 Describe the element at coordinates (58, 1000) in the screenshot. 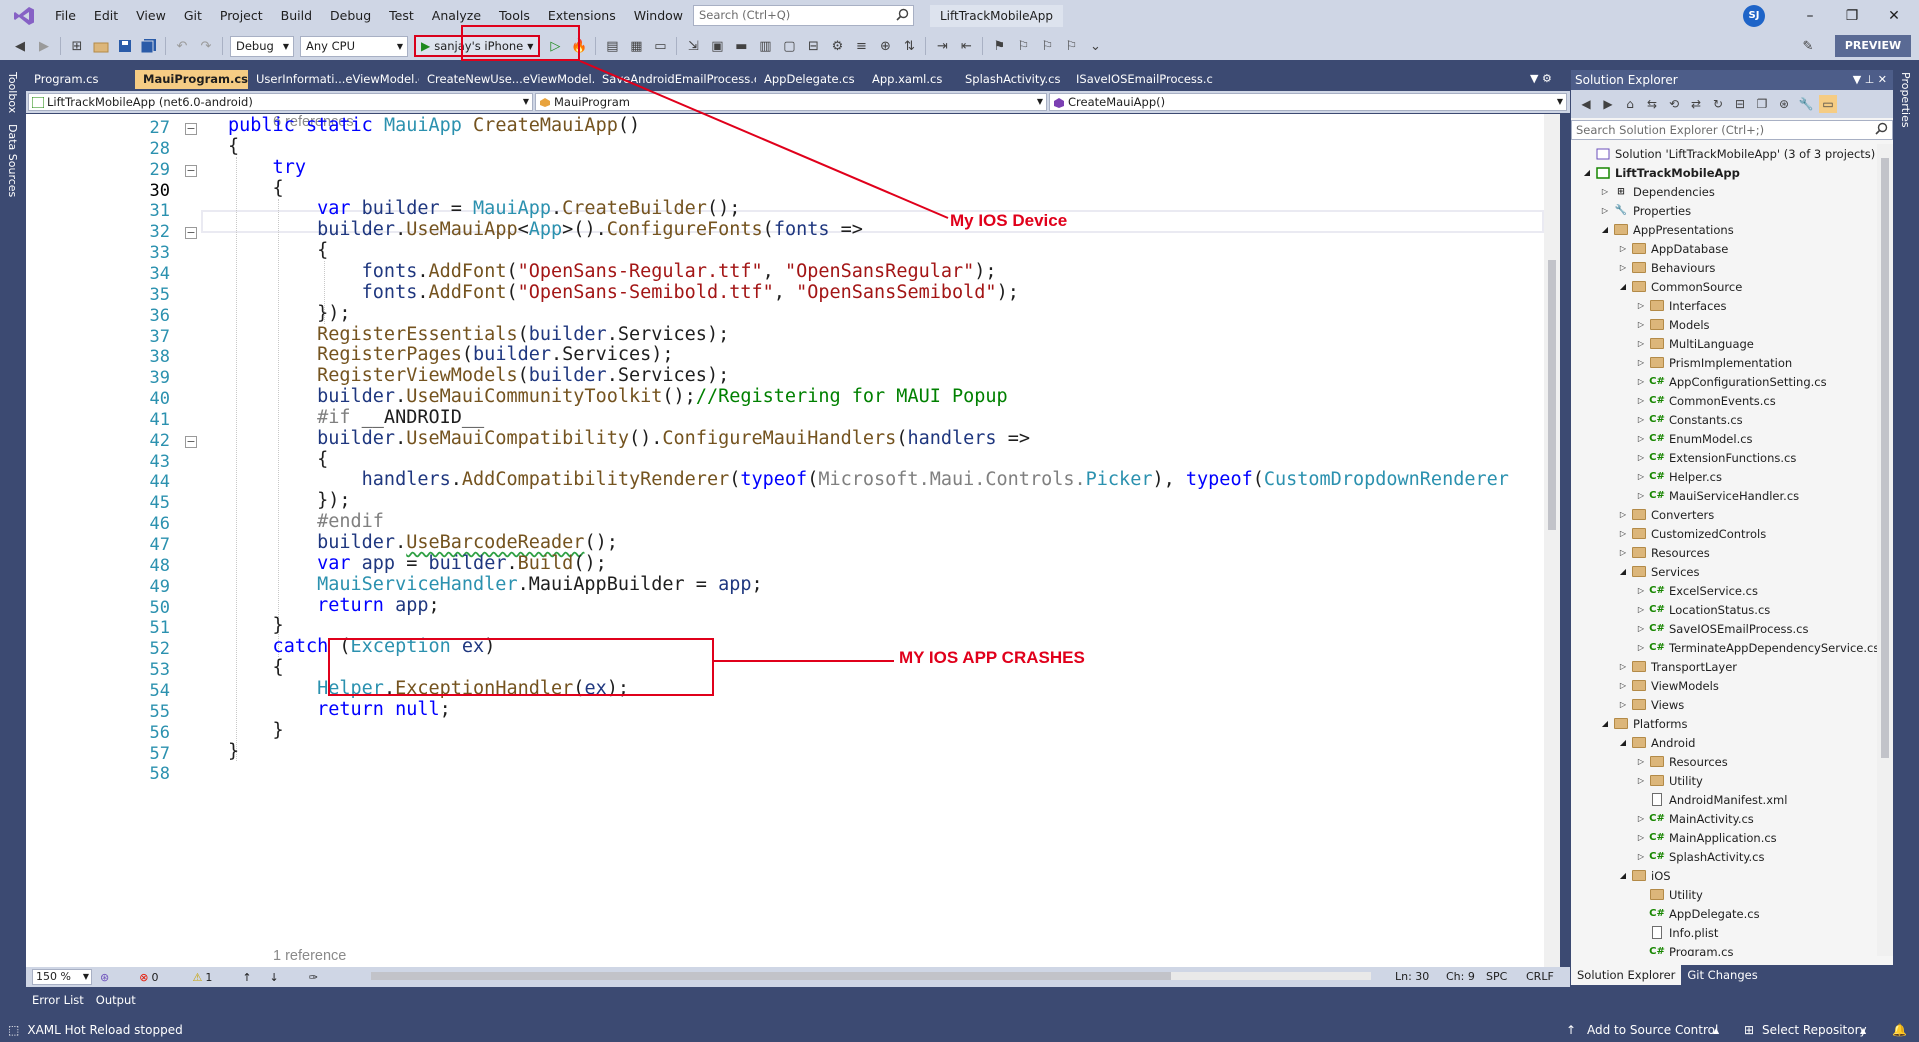

I see `bottom-tab-error-list: Error List` at that location.